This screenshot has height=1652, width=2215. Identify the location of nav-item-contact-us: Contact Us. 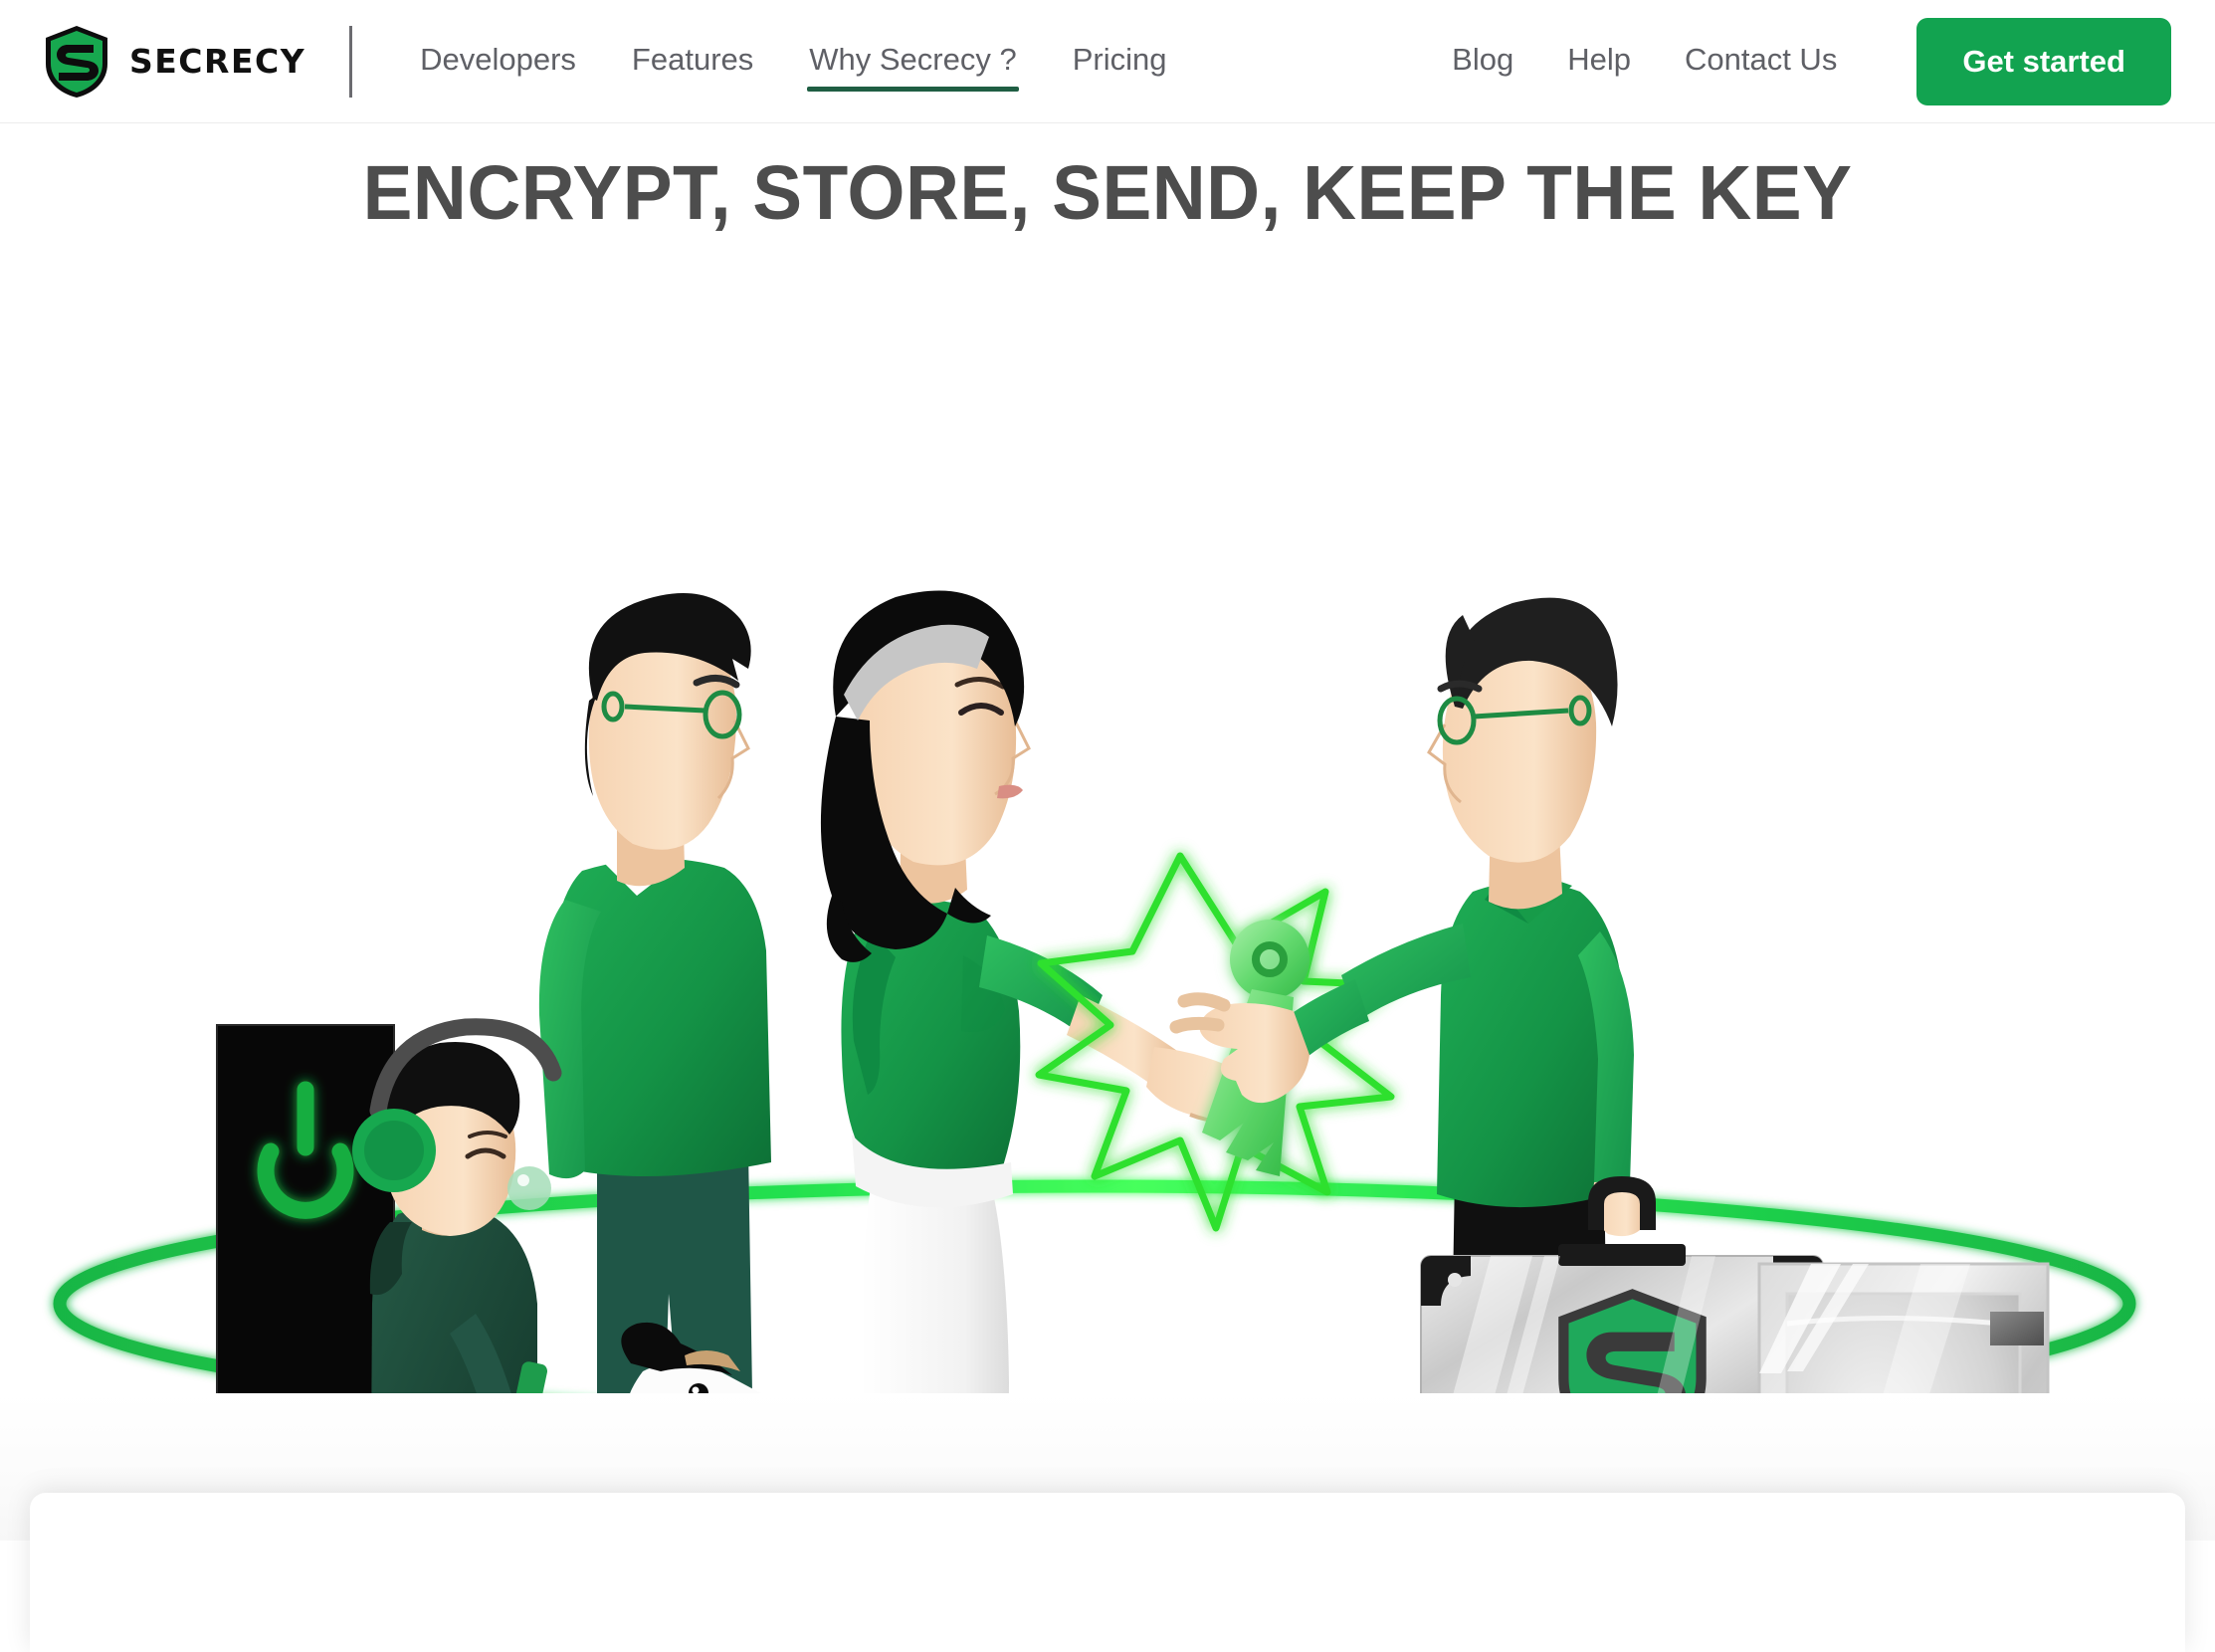
(1761, 62).